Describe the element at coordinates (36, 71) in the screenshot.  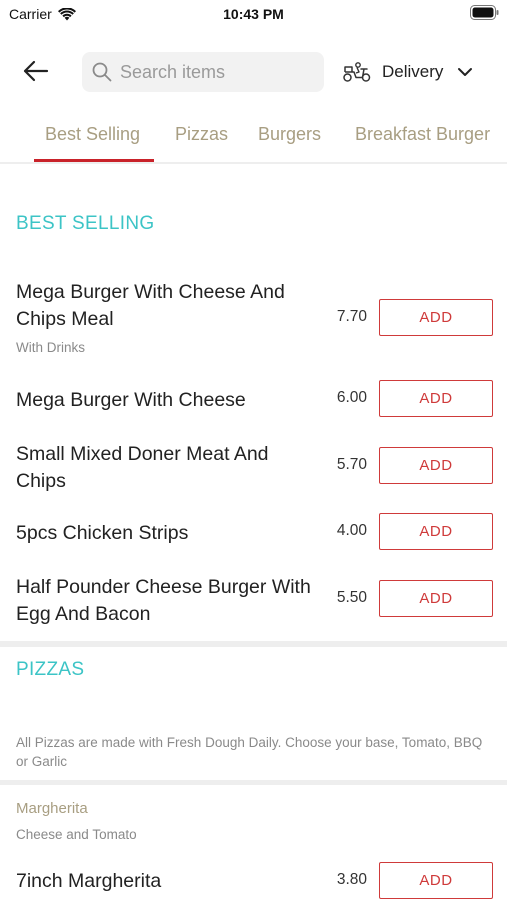
I see `back-arrow-icon` at that location.